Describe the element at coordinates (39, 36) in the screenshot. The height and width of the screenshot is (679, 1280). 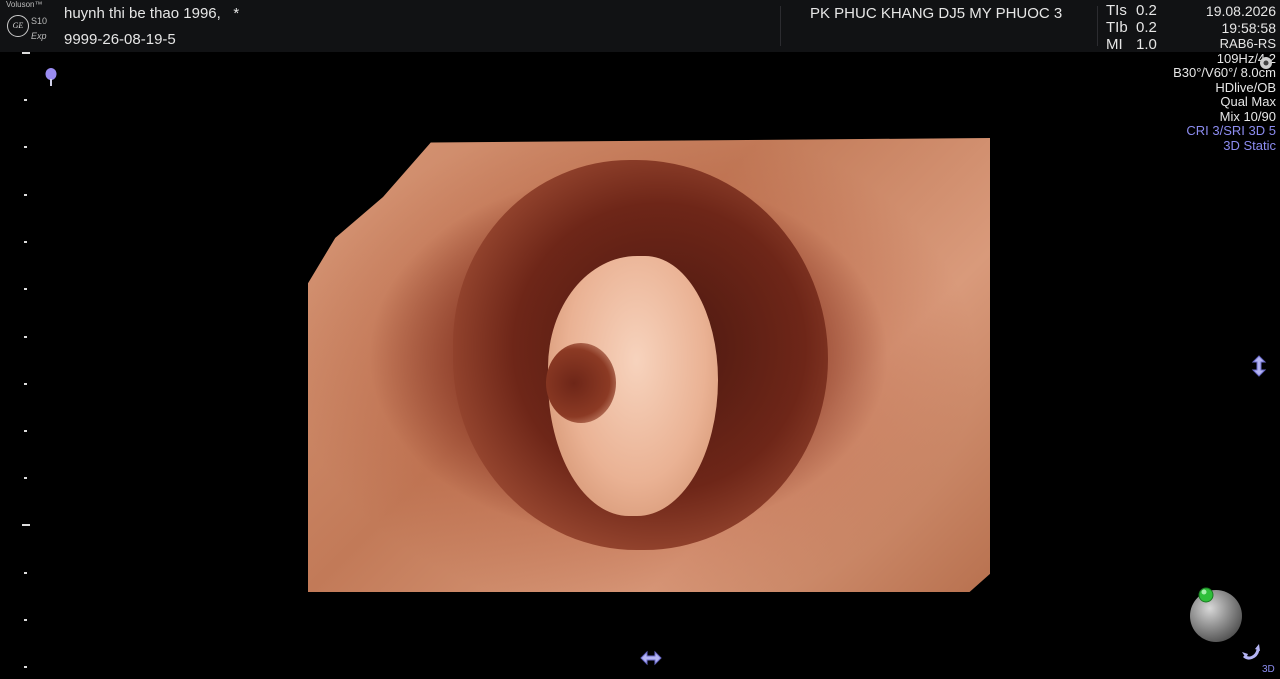
I see `edition-label: Exp` at that location.